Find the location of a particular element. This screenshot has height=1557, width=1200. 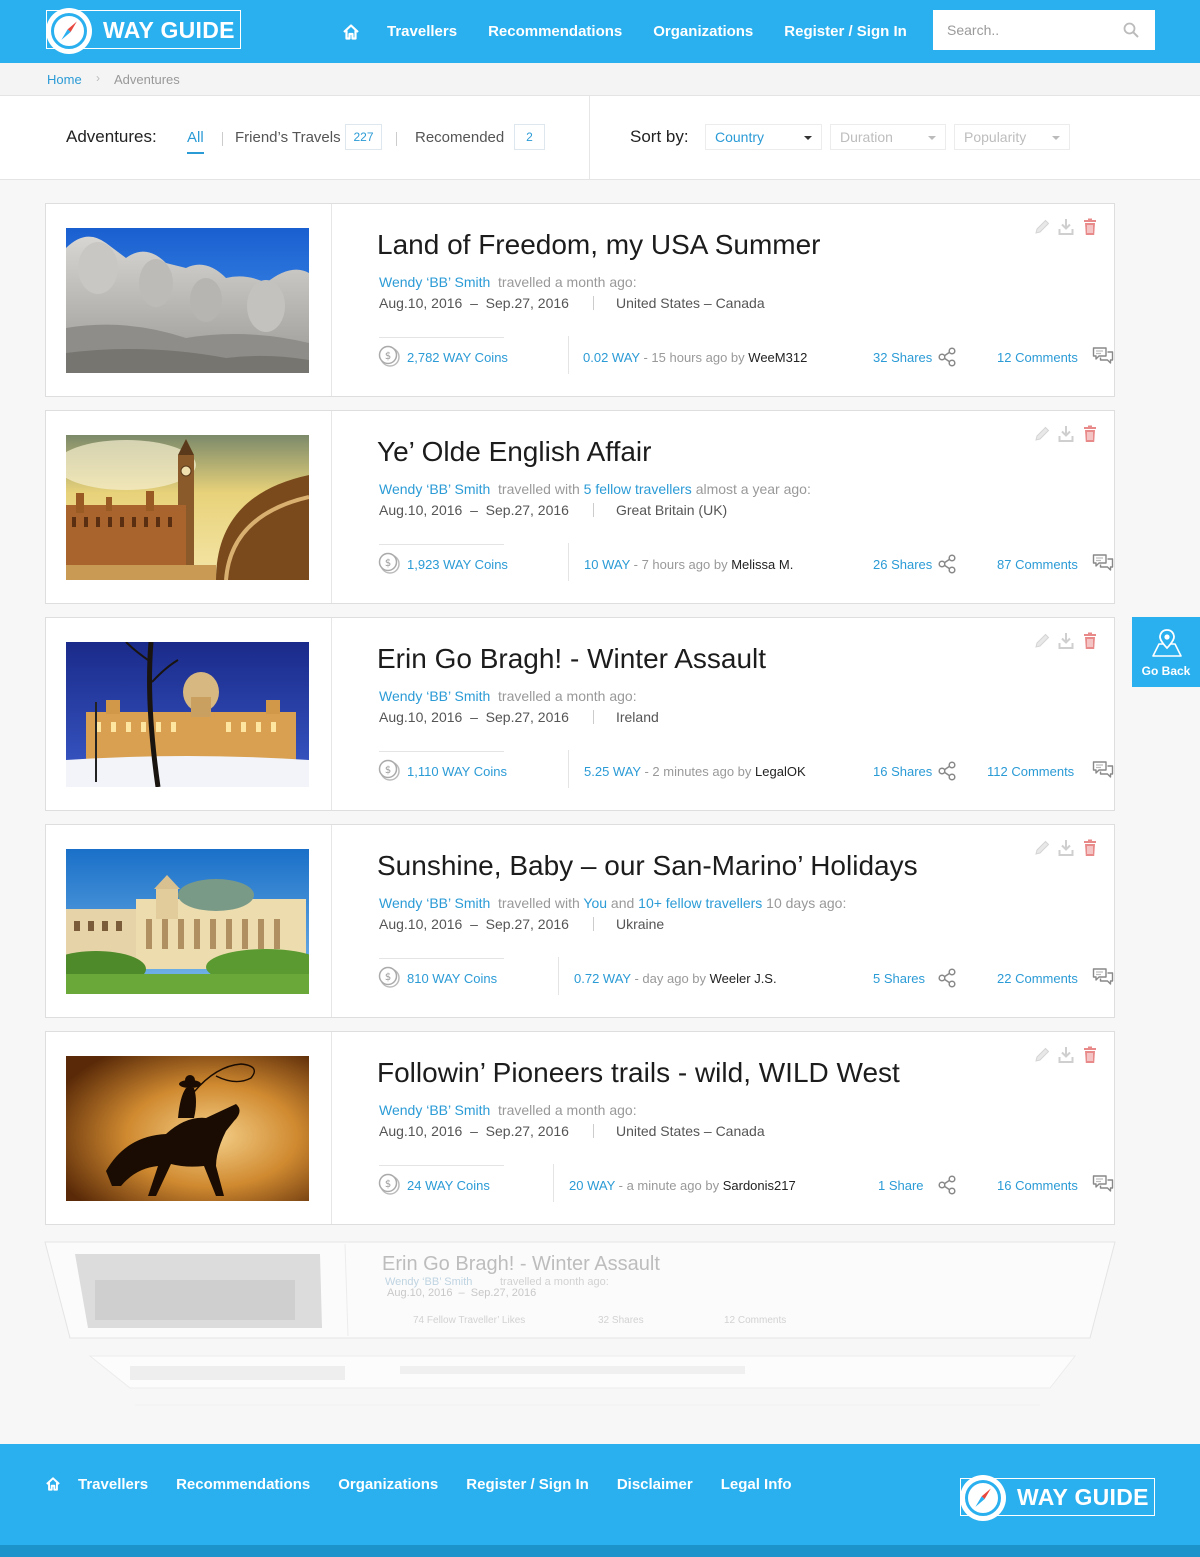

tipper-link: Sardonis217 is located at coordinates (759, 1185).